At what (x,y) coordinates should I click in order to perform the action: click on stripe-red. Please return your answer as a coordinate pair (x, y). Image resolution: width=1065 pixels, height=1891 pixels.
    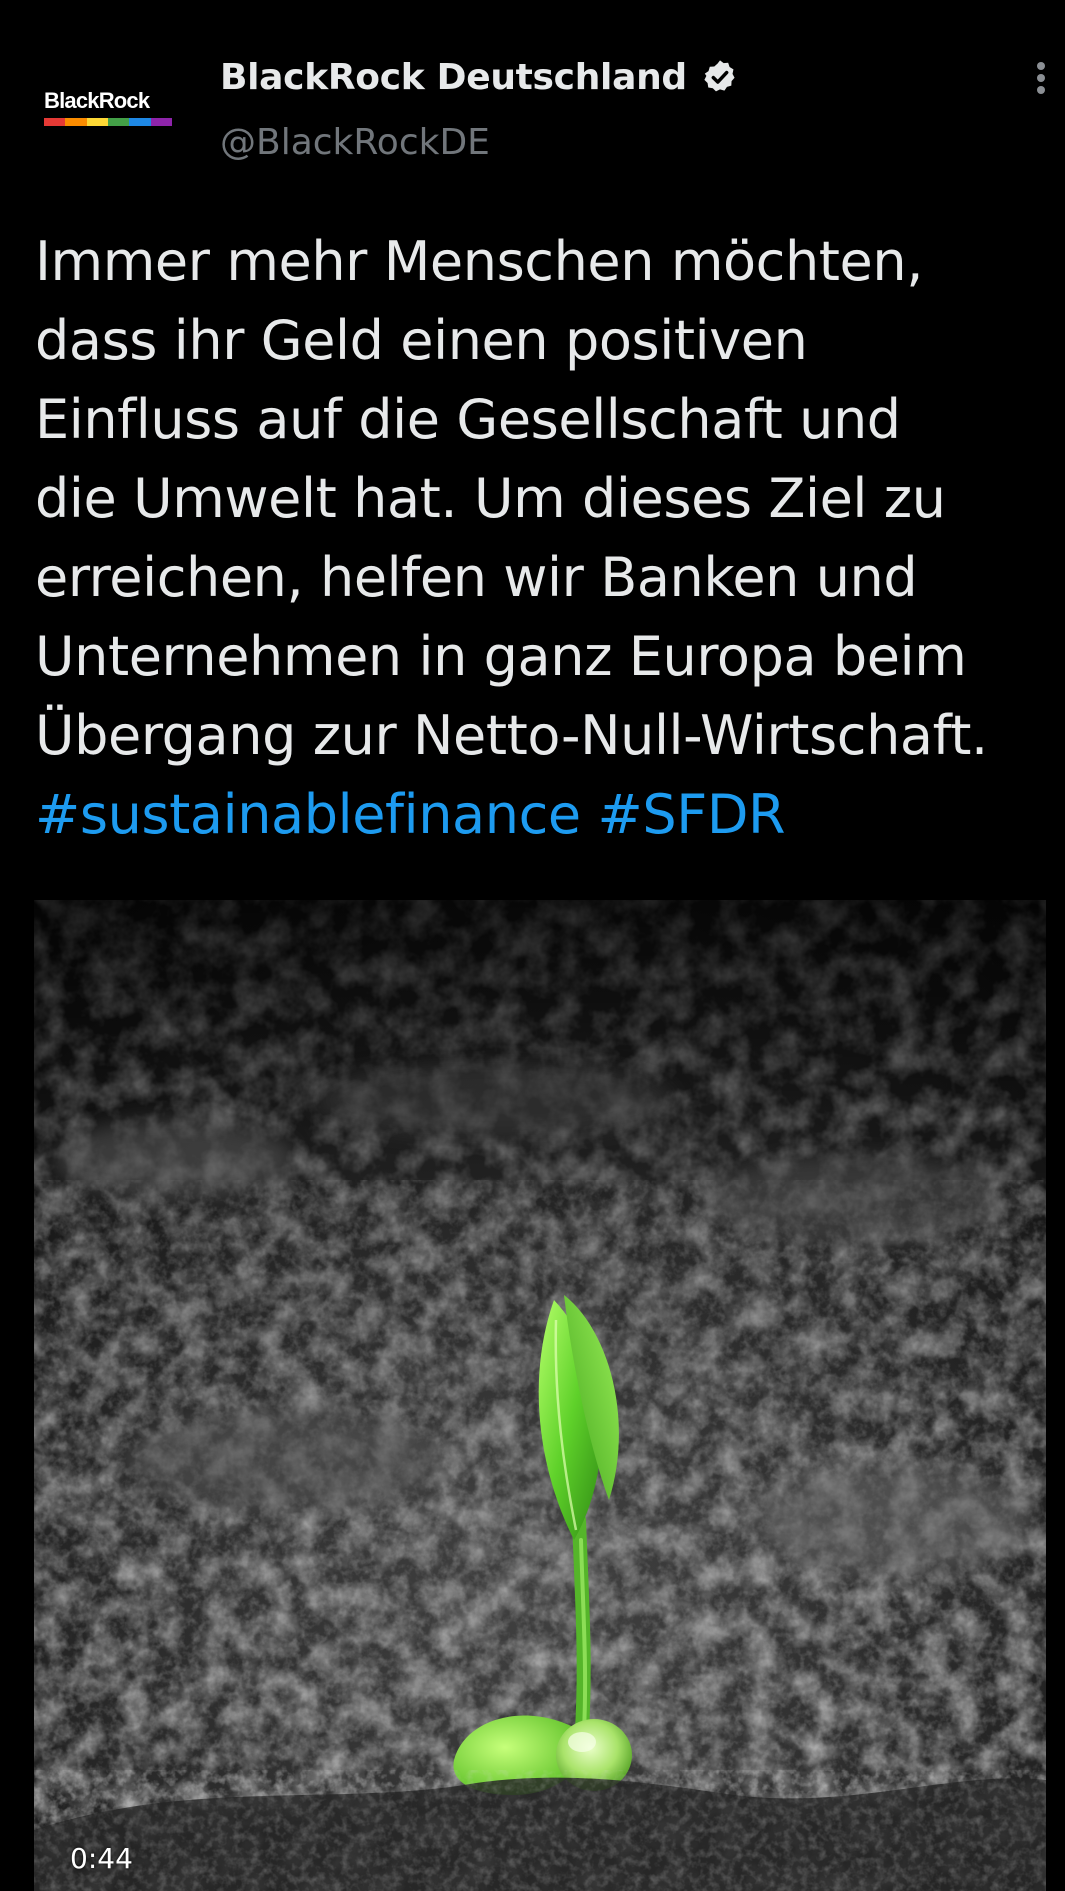
    Looking at the image, I should click on (55, 122).